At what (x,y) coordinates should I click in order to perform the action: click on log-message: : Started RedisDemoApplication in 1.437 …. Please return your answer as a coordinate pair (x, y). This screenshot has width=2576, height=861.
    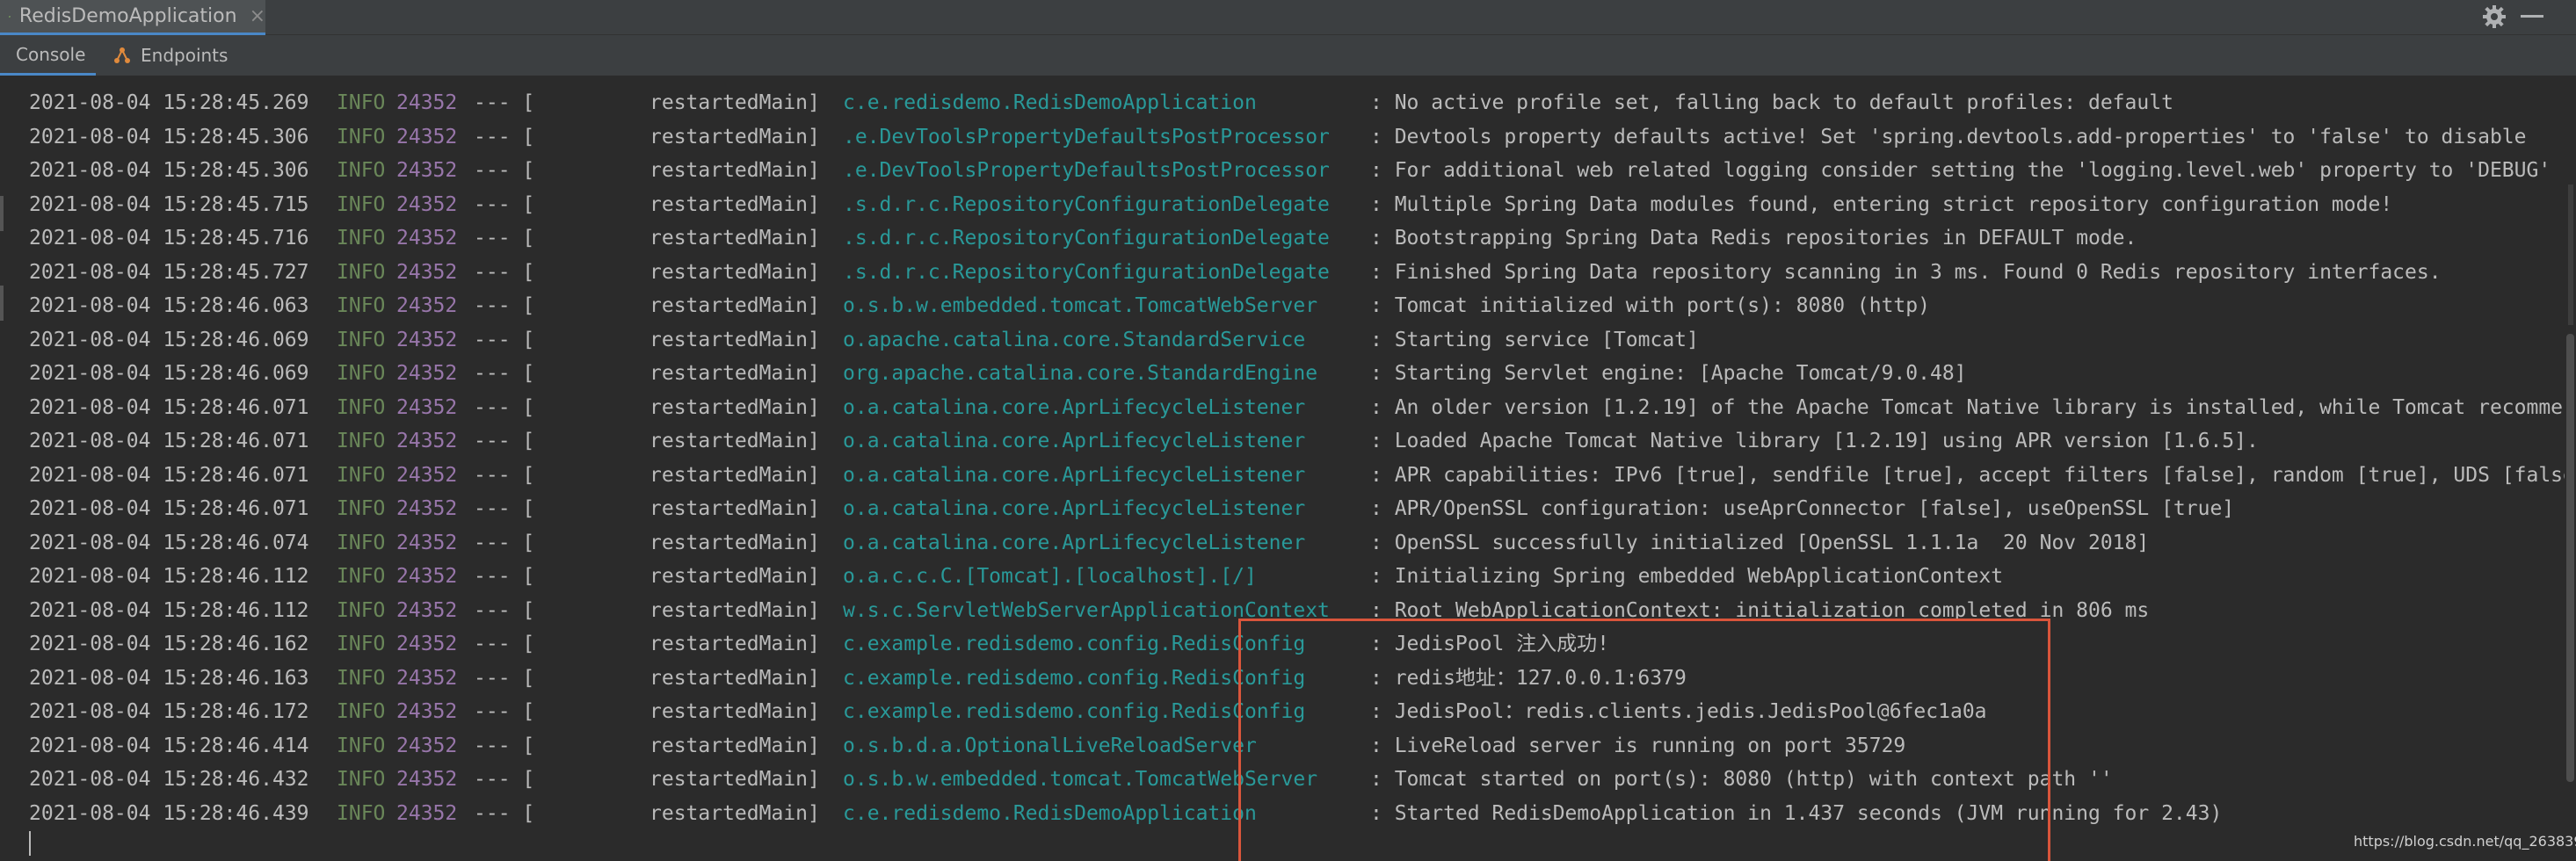
    Looking at the image, I should click on (1796, 813).